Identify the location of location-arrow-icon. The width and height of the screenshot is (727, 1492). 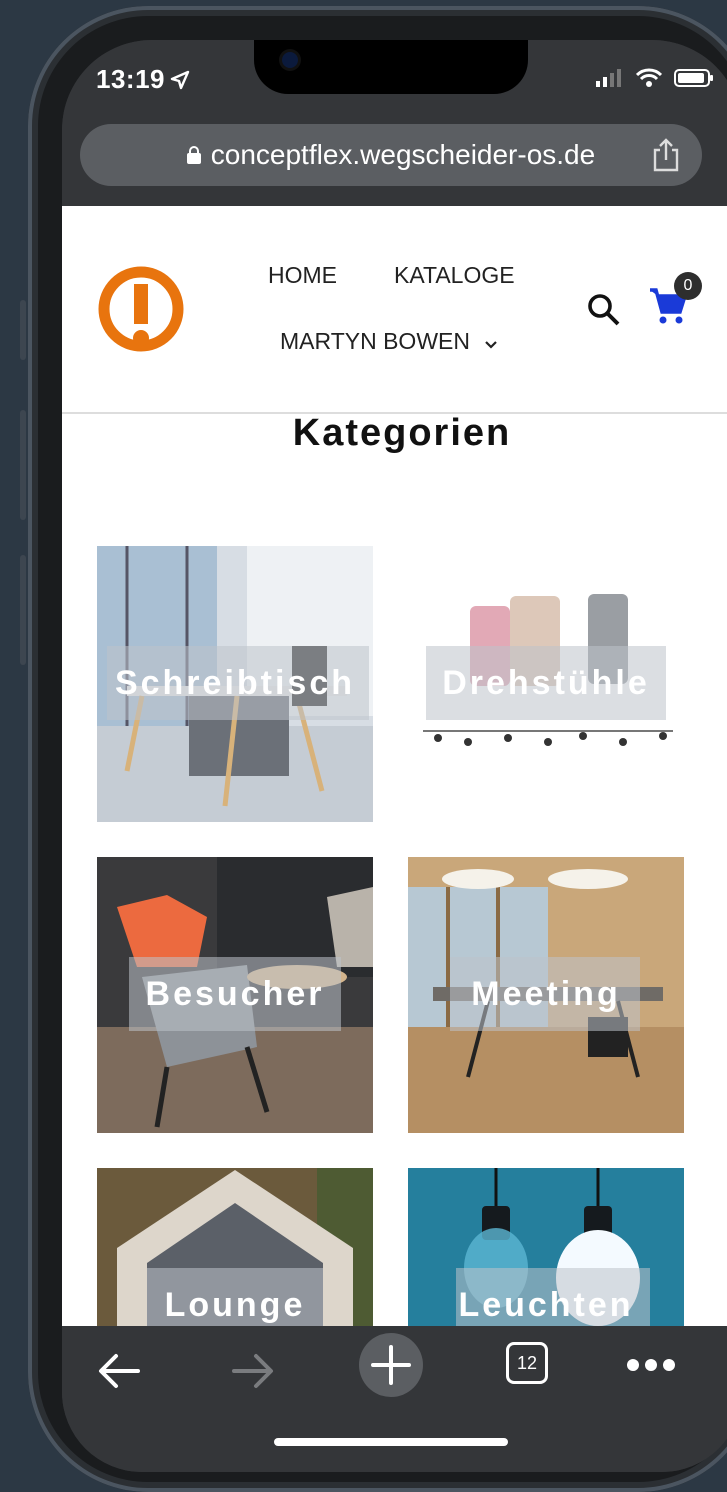
(180, 82).